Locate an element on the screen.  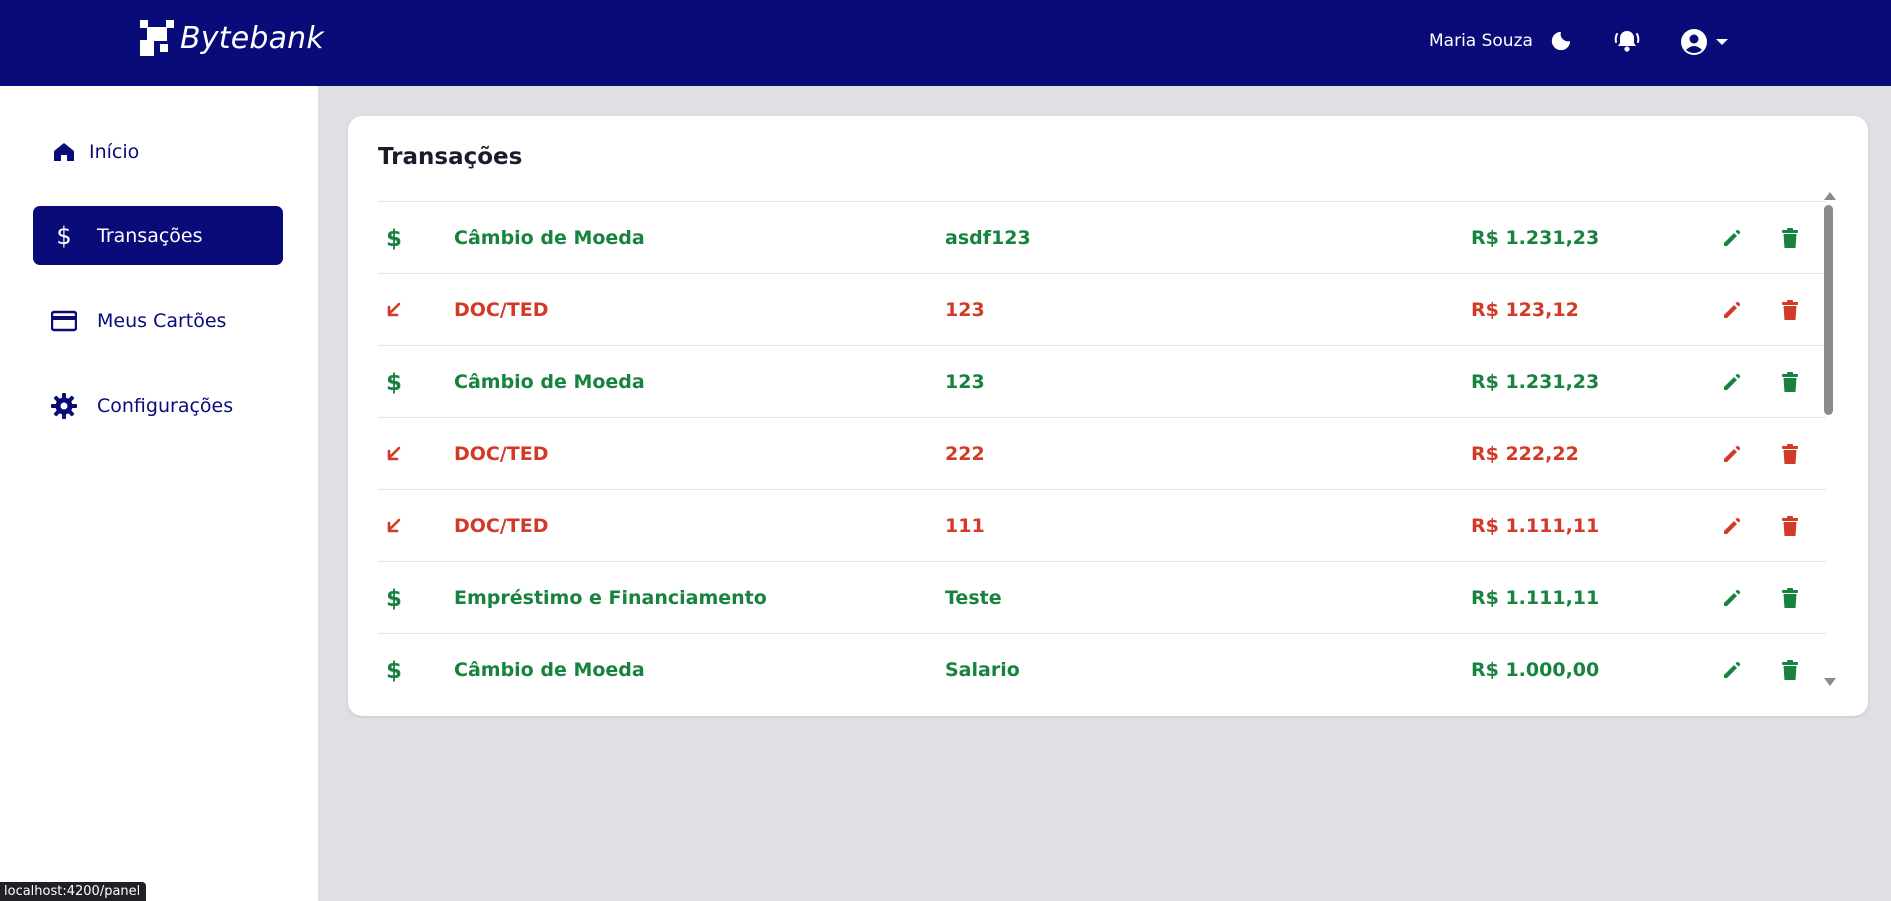
bytebank-logo-mark is located at coordinates (157, 38).